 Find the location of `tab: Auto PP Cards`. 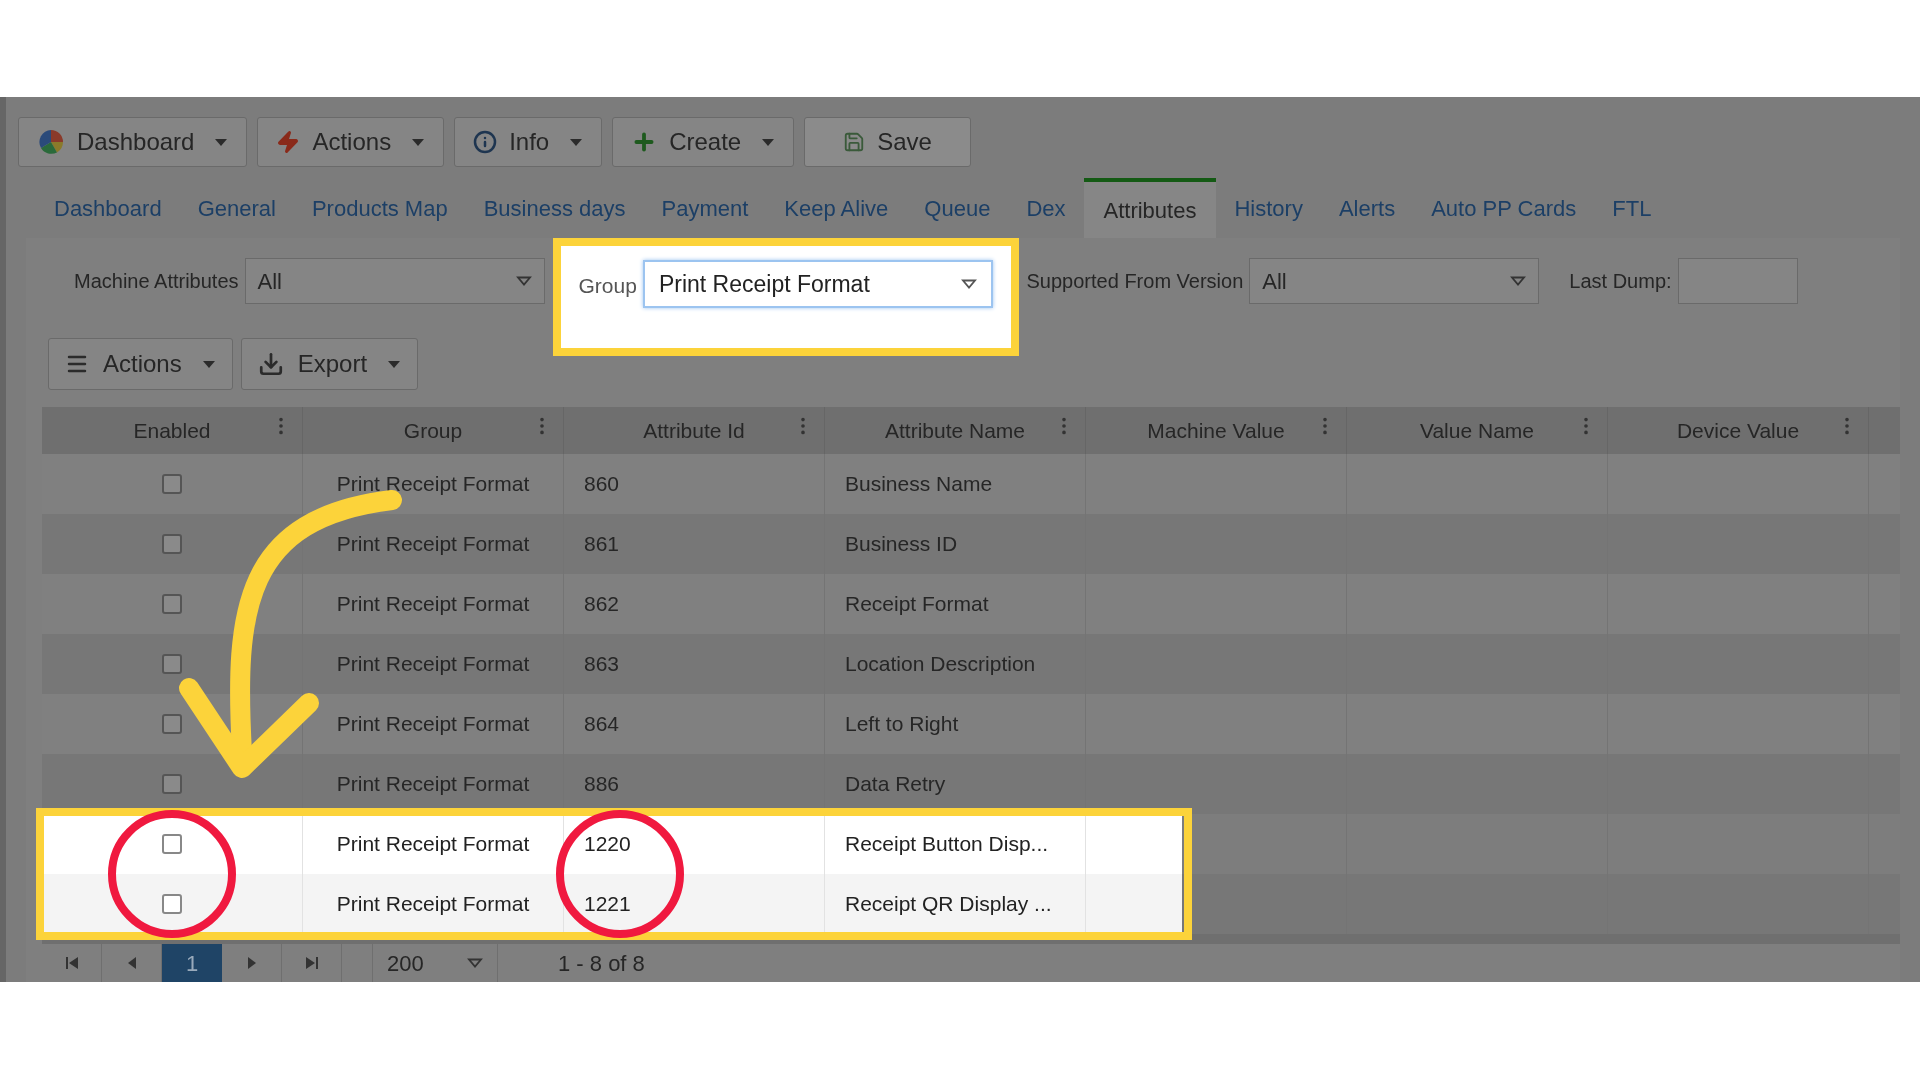

tab: Auto PP Cards is located at coordinates (1504, 208).